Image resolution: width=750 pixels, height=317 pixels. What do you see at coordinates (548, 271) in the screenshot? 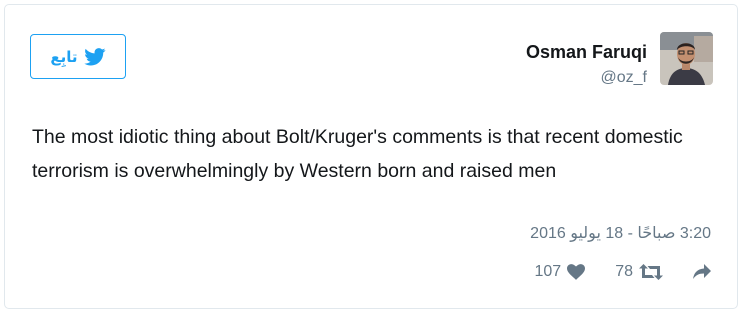
I see `like-count: 107` at bounding box center [548, 271].